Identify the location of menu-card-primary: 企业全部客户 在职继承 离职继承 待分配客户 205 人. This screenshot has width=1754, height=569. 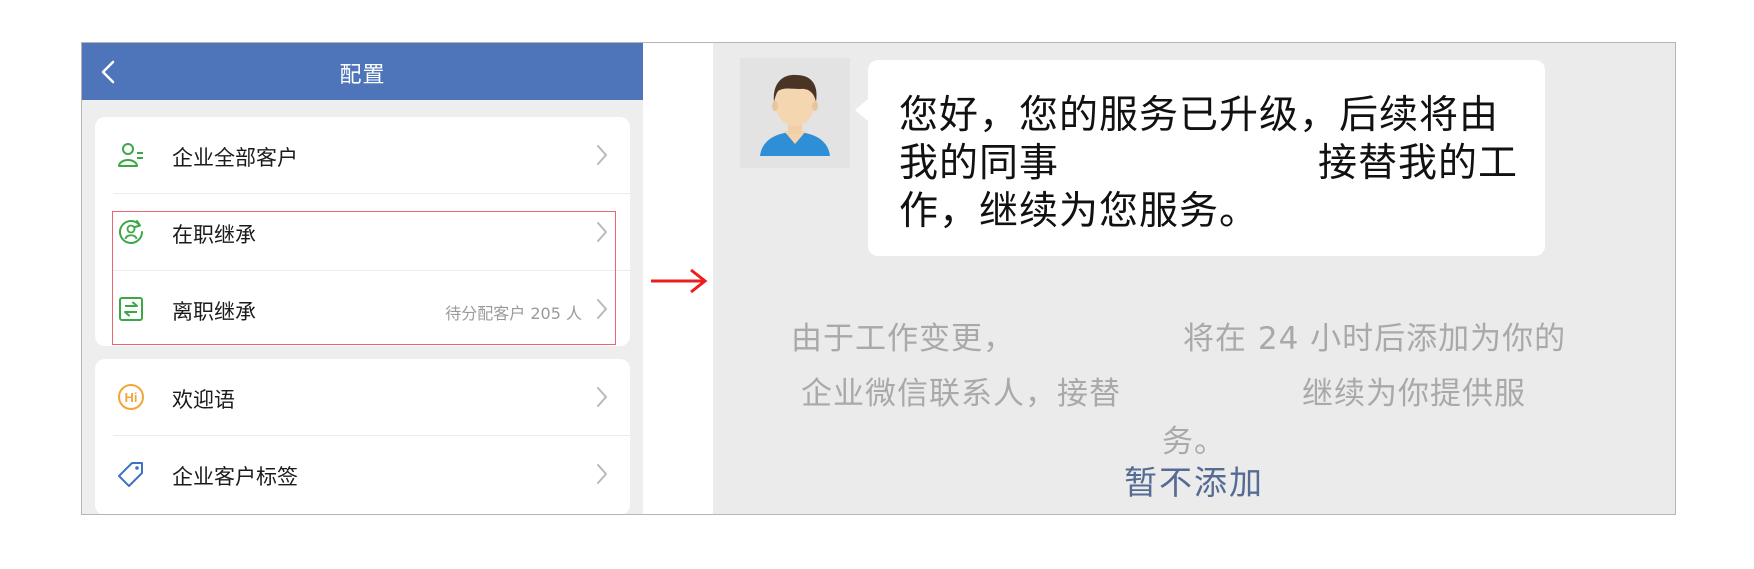
(362, 231).